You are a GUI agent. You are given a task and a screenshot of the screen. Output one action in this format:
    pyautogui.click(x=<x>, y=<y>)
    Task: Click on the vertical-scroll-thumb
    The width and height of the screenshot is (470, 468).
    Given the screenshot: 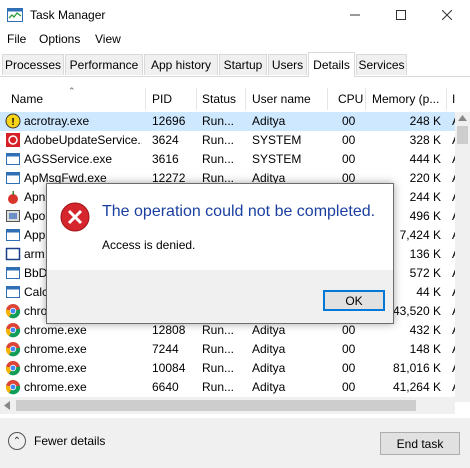 What is the action you would take?
    pyautogui.click(x=462, y=135)
    